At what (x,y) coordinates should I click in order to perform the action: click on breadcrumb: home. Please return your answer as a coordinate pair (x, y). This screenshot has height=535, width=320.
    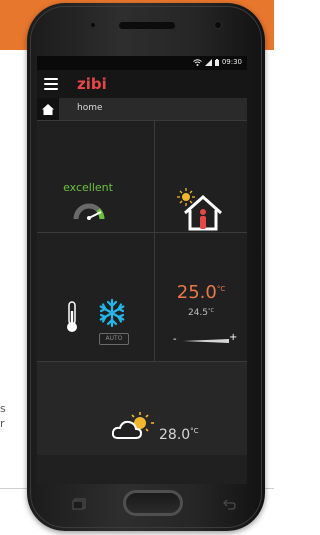
    Looking at the image, I should click on (142, 109).